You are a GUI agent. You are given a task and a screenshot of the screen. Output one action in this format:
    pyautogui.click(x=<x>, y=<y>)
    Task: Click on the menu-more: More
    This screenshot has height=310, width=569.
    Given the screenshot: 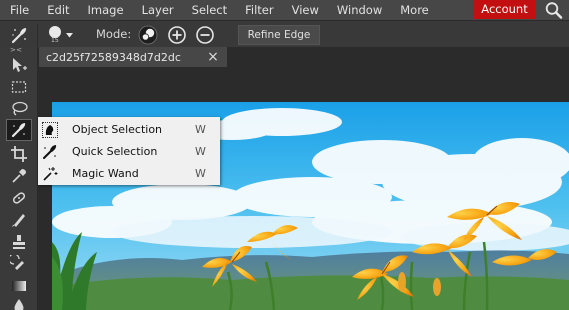 What is the action you would take?
    pyautogui.click(x=414, y=10)
    